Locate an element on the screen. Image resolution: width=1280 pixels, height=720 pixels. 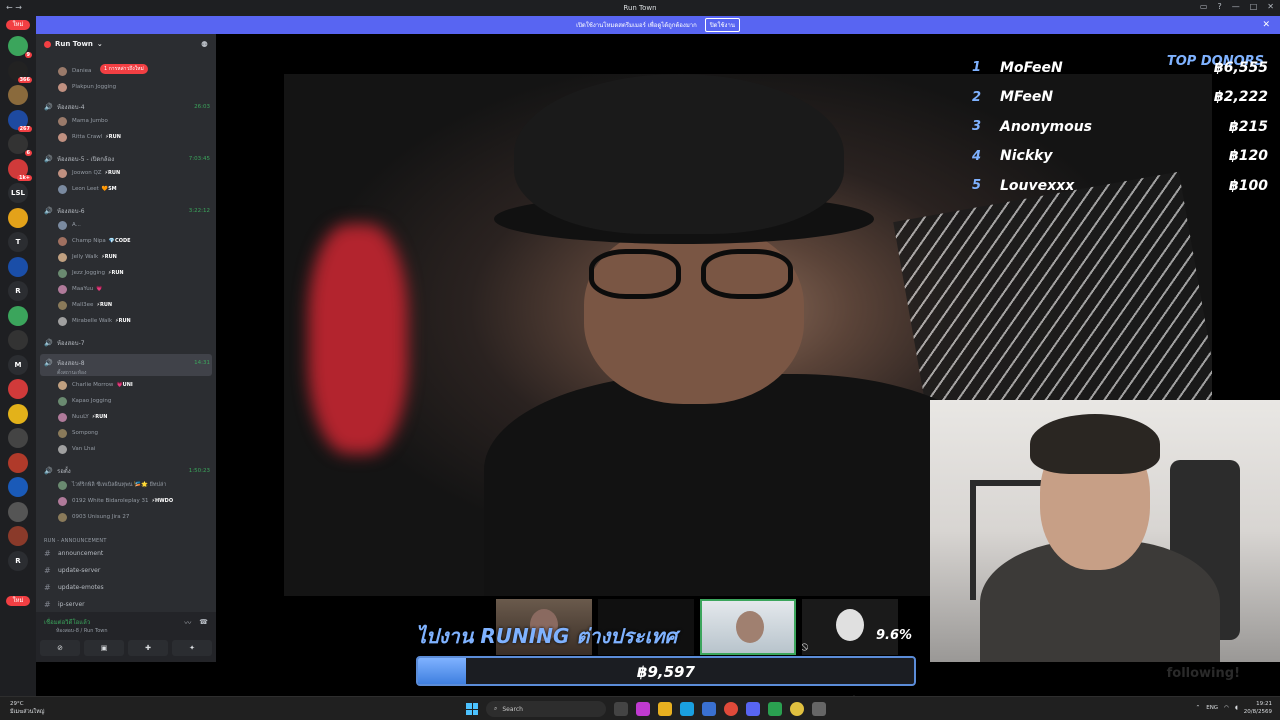
voice-user: Leon Leet 🧡SM is located at coordinates (134, 189).